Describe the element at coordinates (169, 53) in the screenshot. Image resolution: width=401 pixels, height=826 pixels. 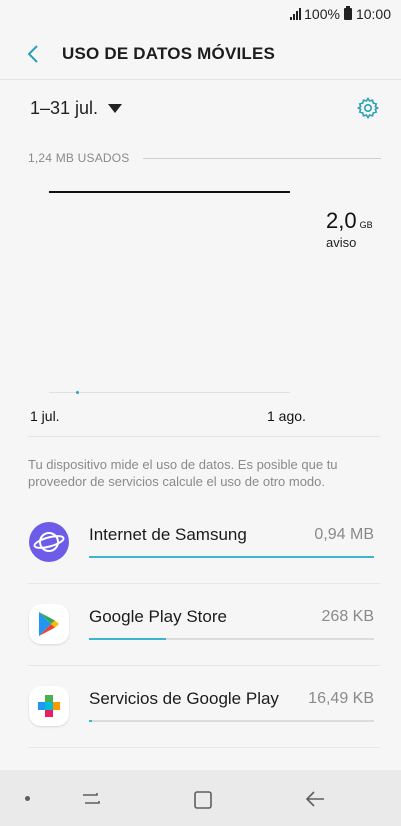
I see `page-title: USO DE DATOS MÓVILES` at that location.